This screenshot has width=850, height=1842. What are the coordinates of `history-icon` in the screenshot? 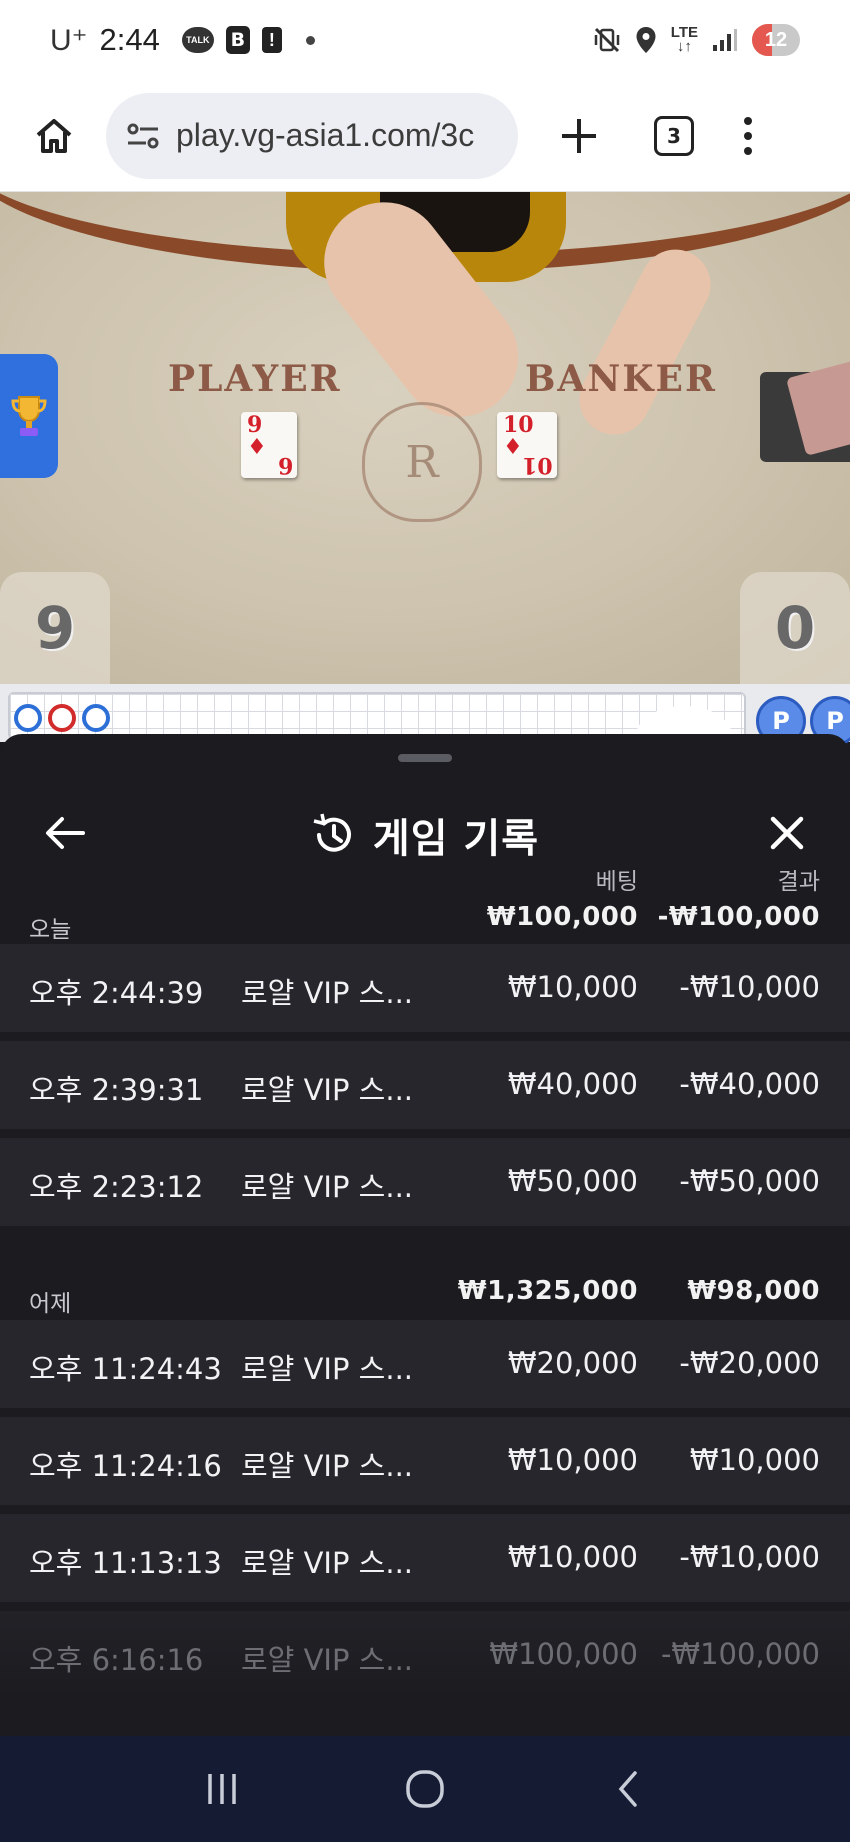 It's located at (332, 832).